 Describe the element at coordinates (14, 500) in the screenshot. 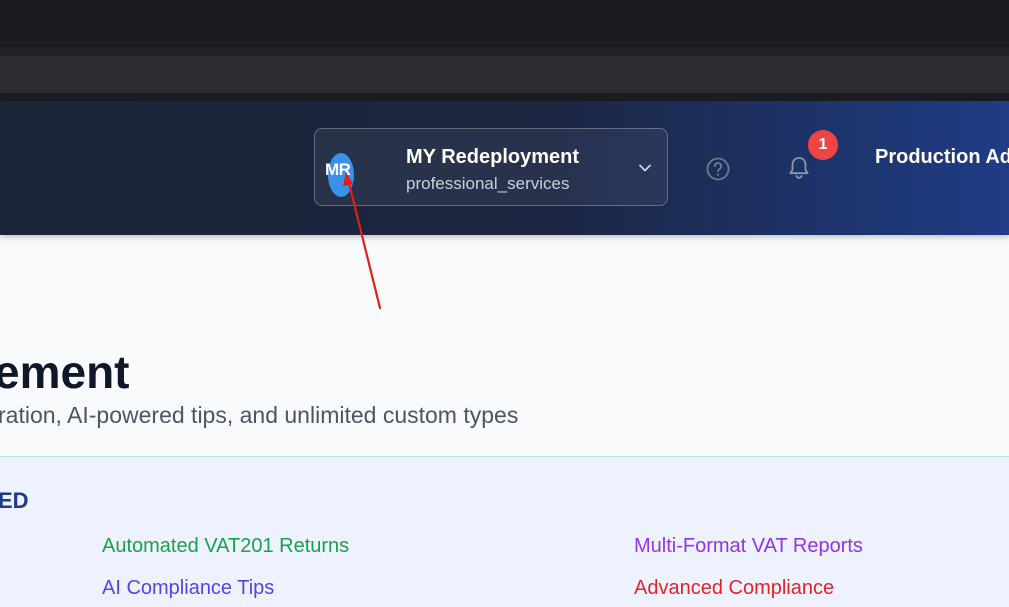

I see `features-heading: ED` at that location.